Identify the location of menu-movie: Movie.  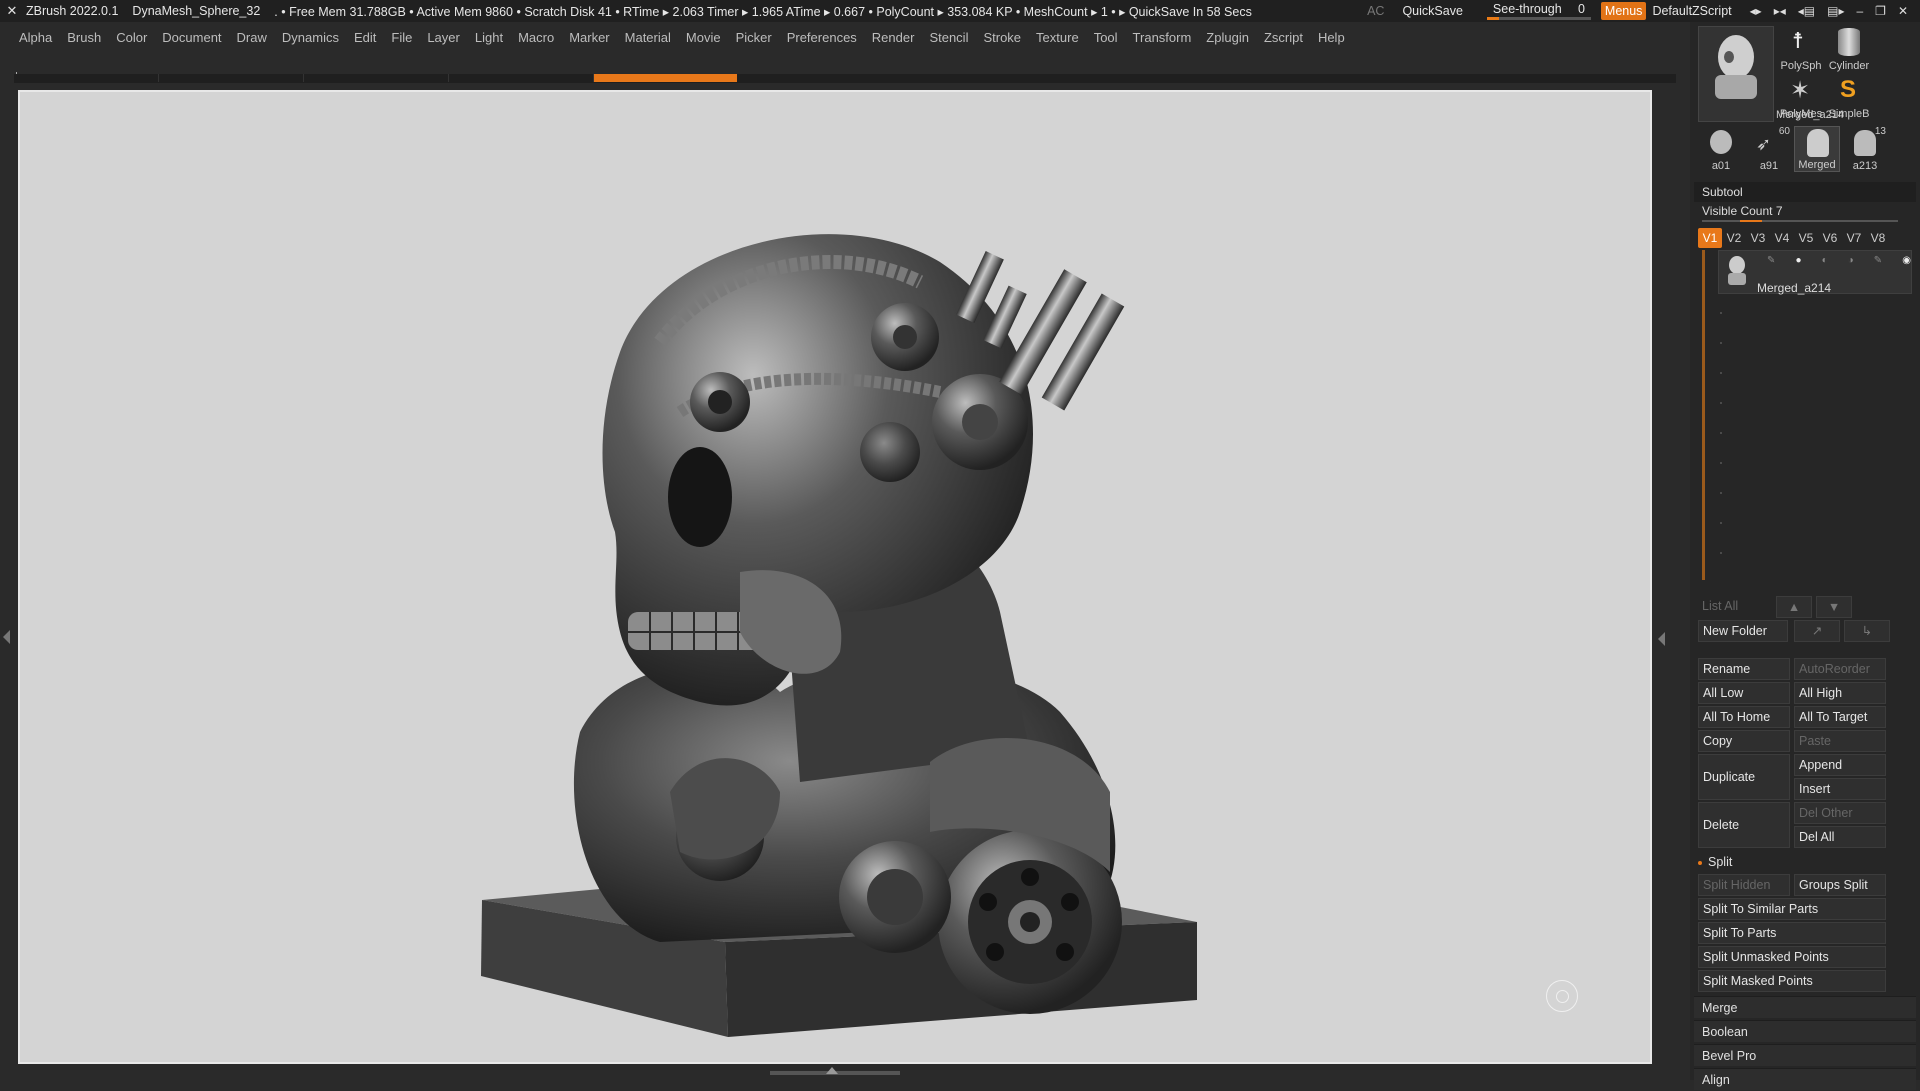
(704, 37).